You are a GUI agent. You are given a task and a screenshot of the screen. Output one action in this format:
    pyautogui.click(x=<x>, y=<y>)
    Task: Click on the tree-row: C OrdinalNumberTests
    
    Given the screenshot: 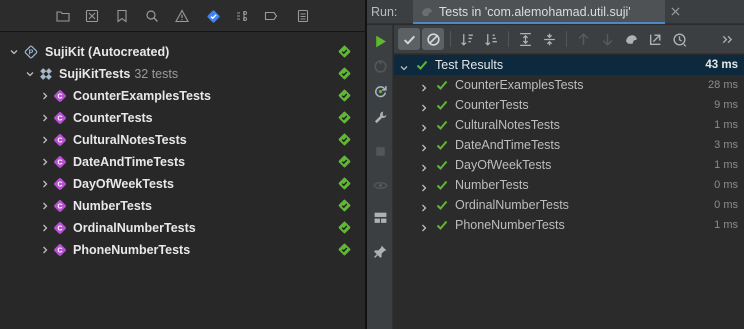 What is the action you would take?
    pyautogui.click(x=182, y=228)
    